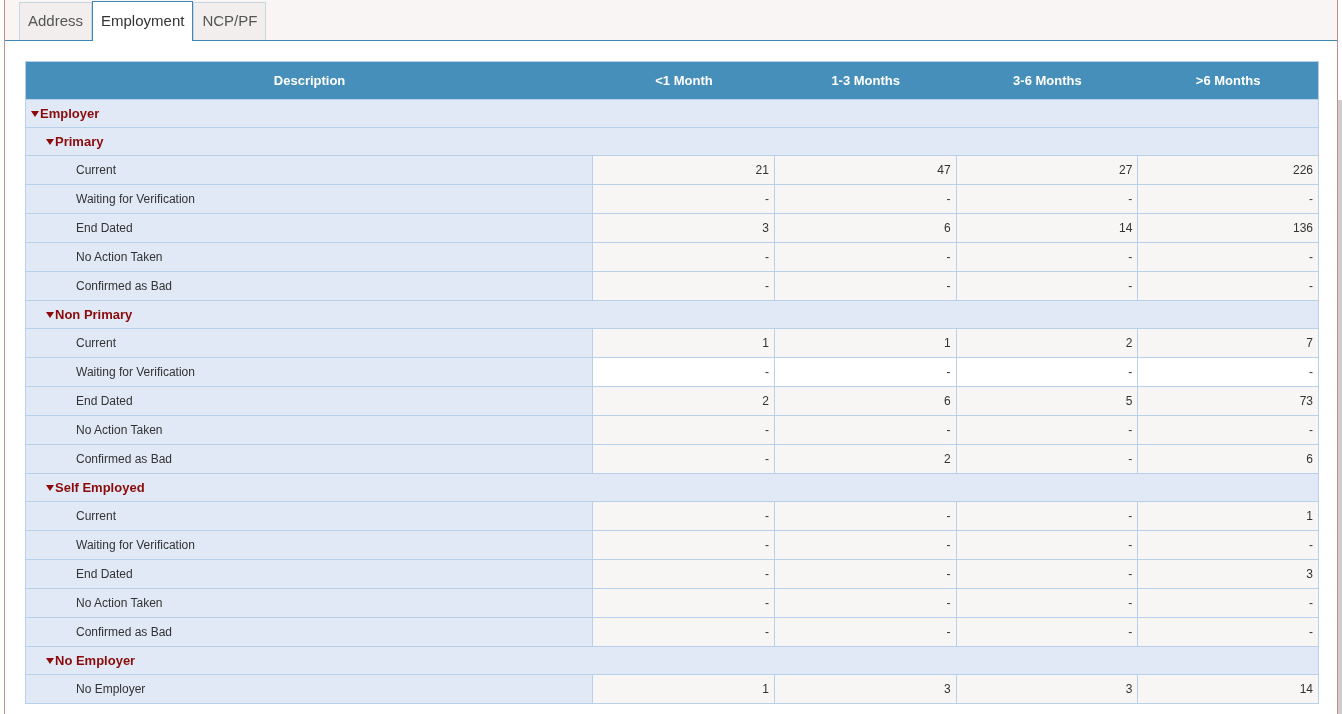 Image resolution: width=1342 pixels, height=714 pixels. I want to click on table-cell: 136, so click(1228, 228).